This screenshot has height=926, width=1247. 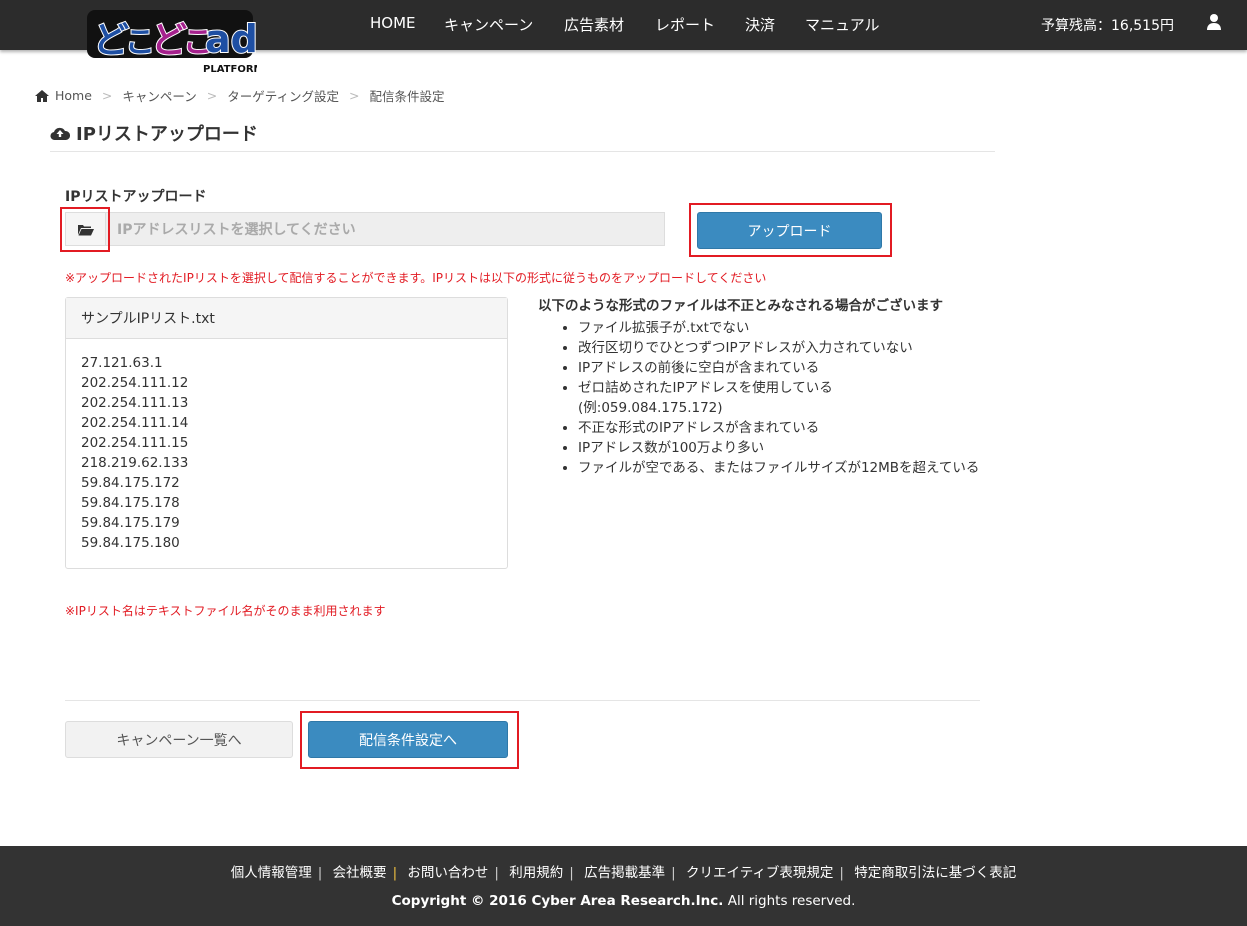 What do you see at coordinates (783, 428) in the screenshot?
I see `invalid-item: 不正な形式のIPアドレスが含まれている` at bounding box center [783, 428].